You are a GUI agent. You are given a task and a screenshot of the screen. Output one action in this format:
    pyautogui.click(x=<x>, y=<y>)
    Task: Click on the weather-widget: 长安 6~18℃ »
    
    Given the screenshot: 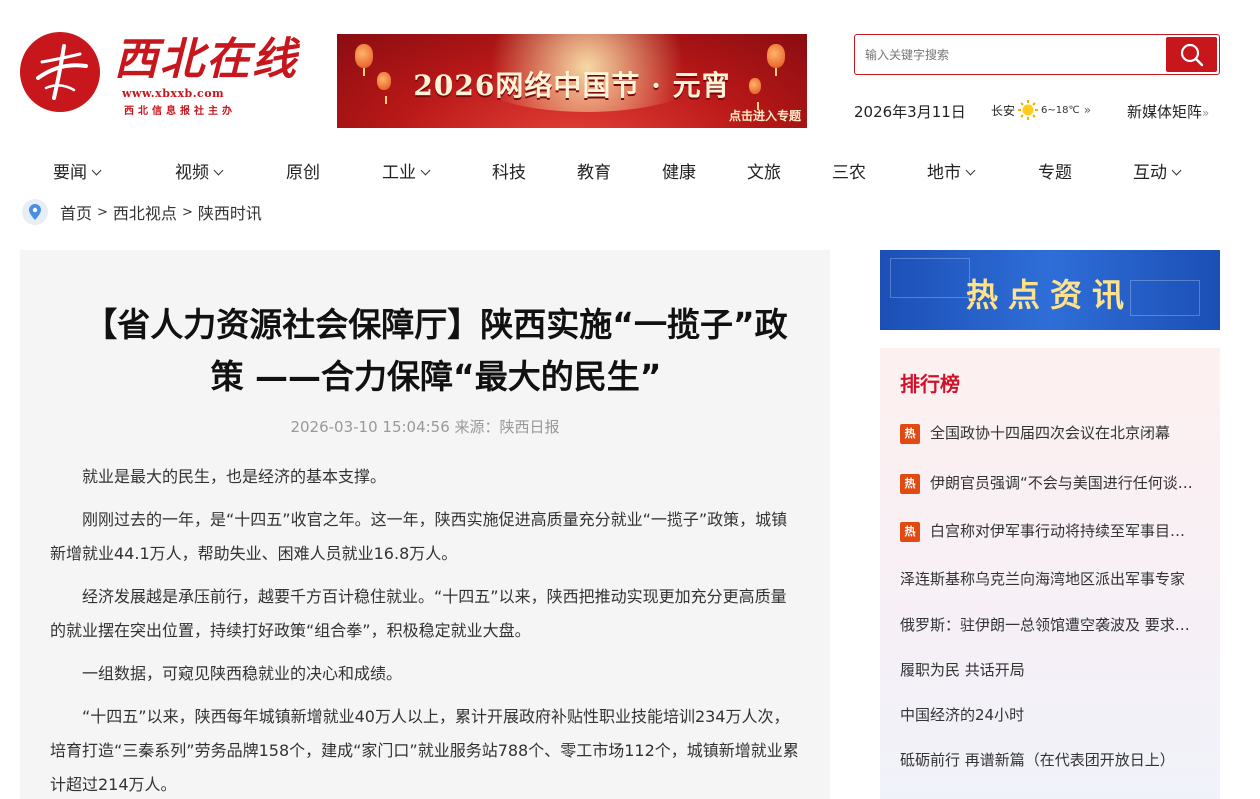 What is the action you would take?
    pyautogui.click(x=1041, y=110)
    